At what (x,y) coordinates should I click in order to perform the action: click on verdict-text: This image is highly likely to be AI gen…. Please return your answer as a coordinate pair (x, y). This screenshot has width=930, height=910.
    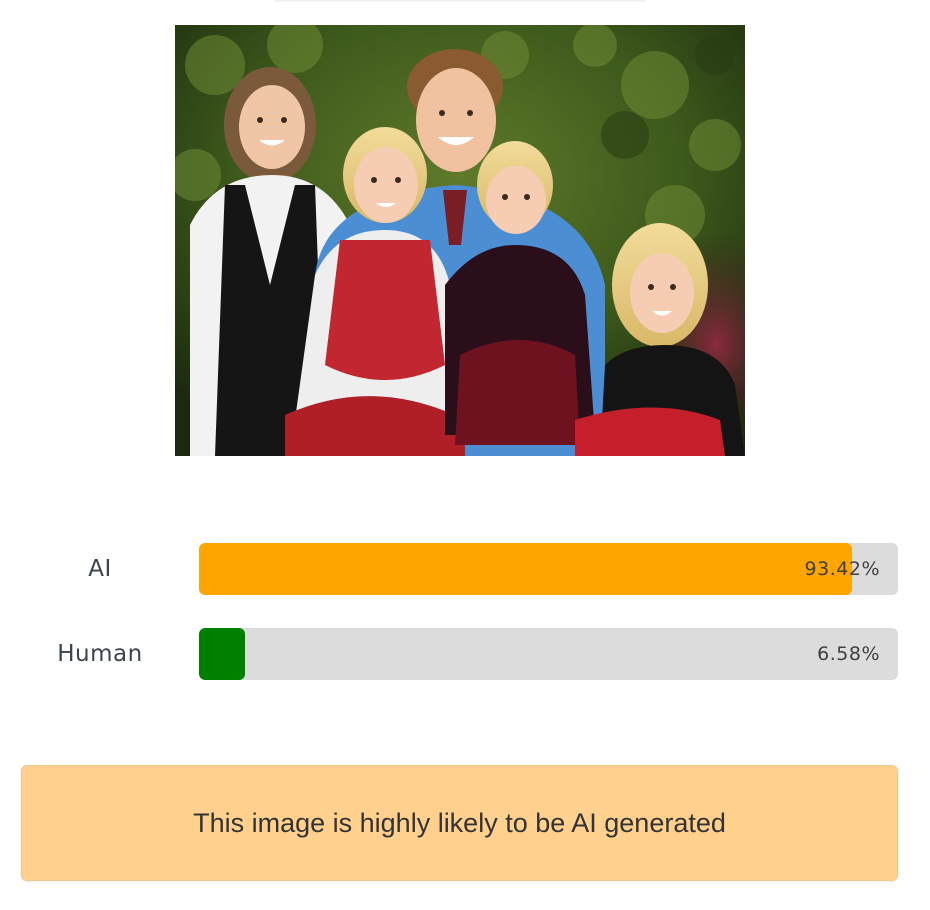
    Looking at the image, I should click on (459, 822).